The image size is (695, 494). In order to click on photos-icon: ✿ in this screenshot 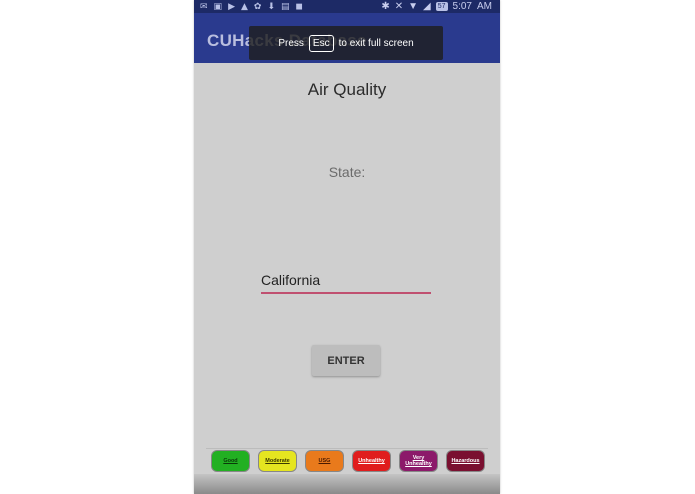, I will do `click(257, 6)`.